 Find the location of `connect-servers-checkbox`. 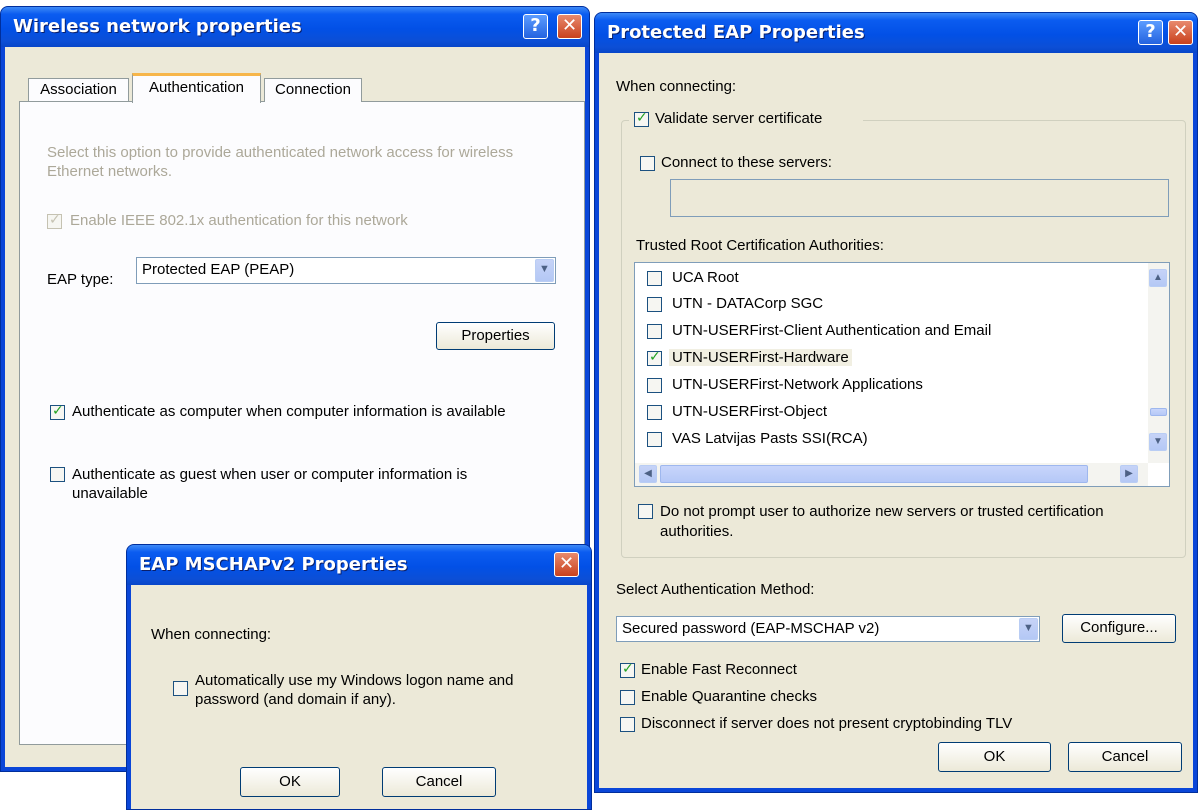

connect-servers-checkbox is located at coordinates (647, 163).